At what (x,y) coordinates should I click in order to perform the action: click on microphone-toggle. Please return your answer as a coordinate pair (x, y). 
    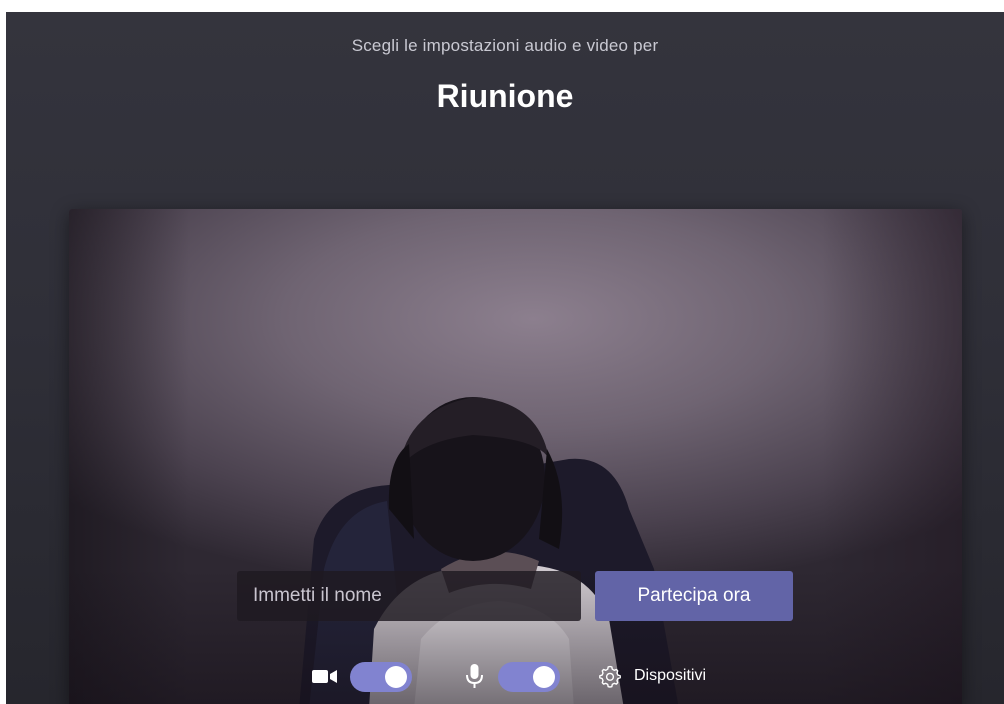
    Looking at the image, I should click on (529, 677).